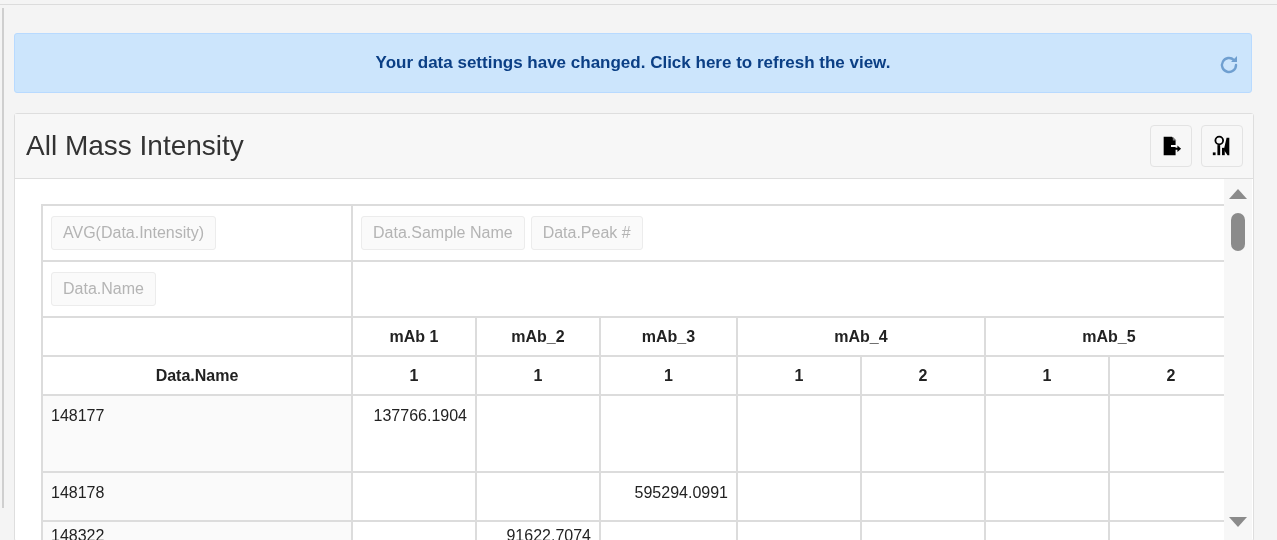 This screenshot has width=1277, height=540. What do you see at coordinates (443, 233) in the screenshot?
I see `column-field-chip: Data.Sample Name` at bounding box center [443, 233].